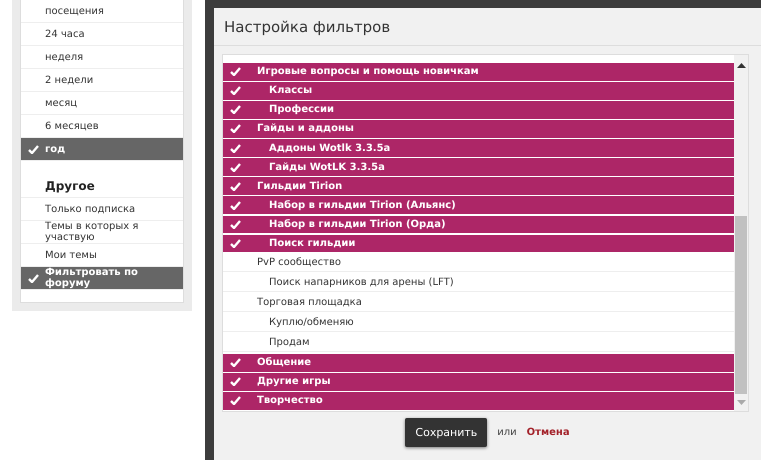 The width and height of the screenshot is (761, 460). Describe the element at coordinates (102, 232) in the screenshot. I see `sidebar-item: Темы в которых я участвую` at that location.